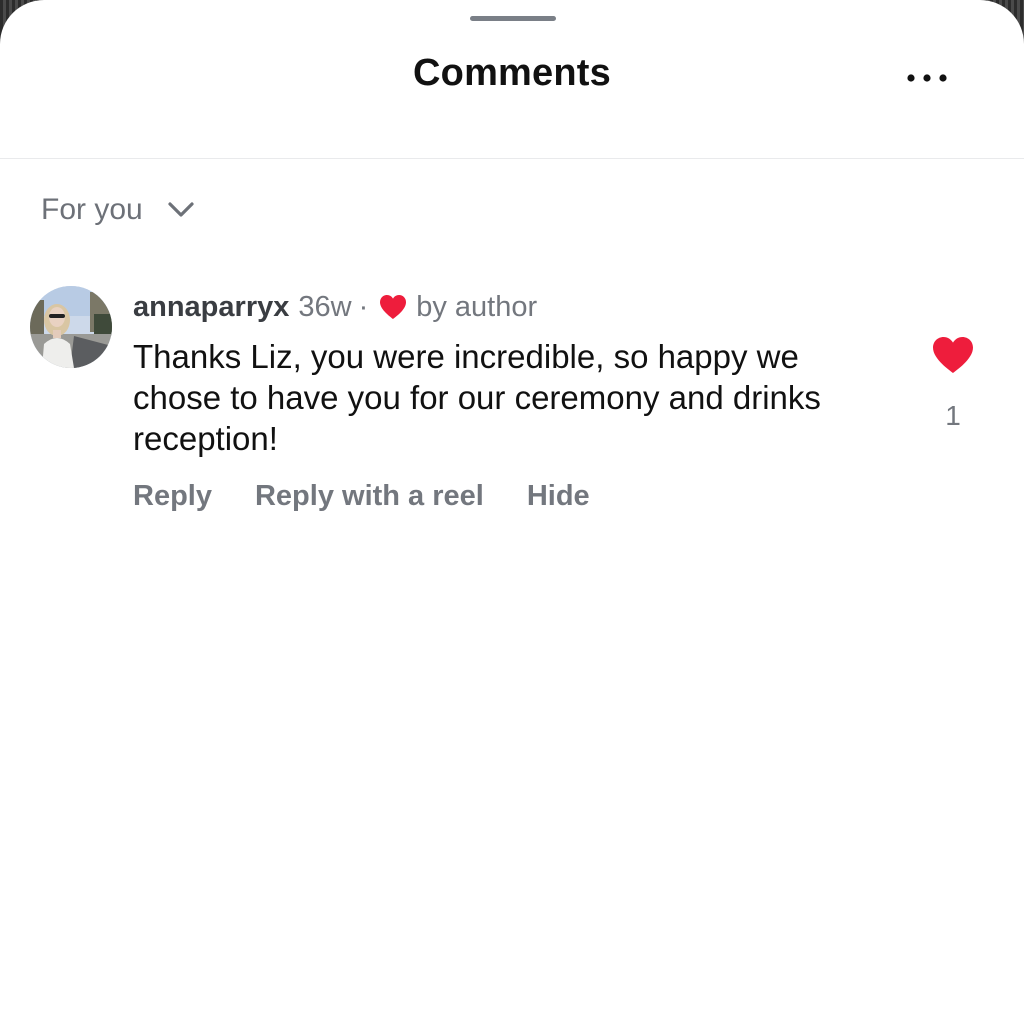 The height and width of the screenshot is (1024, 1024). What do you see at coordinates (953, 415) in the screenshot?
I see `like-count: 1` at bounding box center [953, 415].